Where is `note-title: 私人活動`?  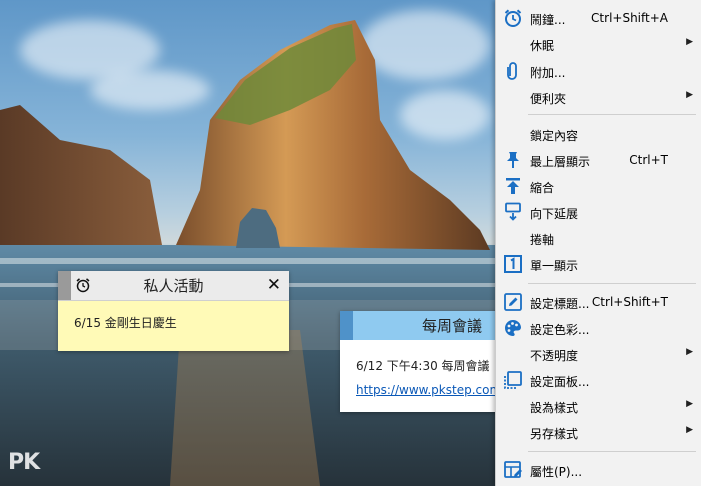 note-title: 私人活動 is located at coordinates (173, 286).